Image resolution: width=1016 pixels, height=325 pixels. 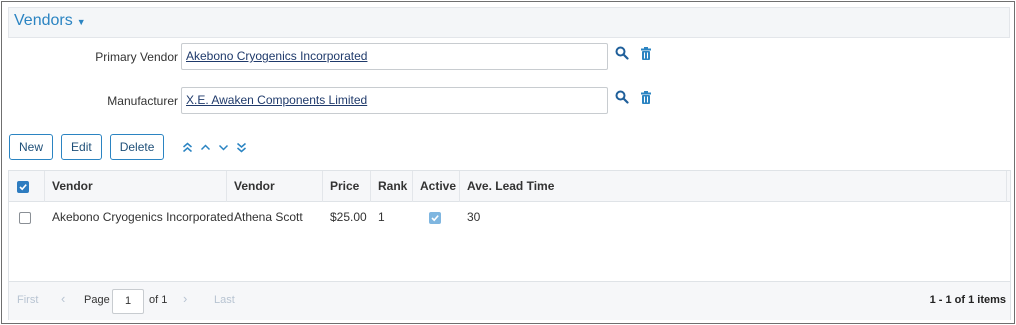 What do you see at coordinates (509, 22) in the screenshot?
I see `vendors-section-header: Vendors ▼` at bounding box center [509, 22].